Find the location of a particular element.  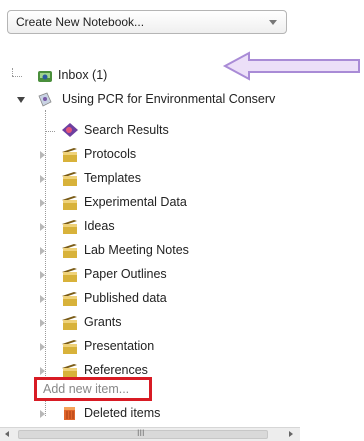

tree-item-folder: Presentation is located at coordinates (182, 347).